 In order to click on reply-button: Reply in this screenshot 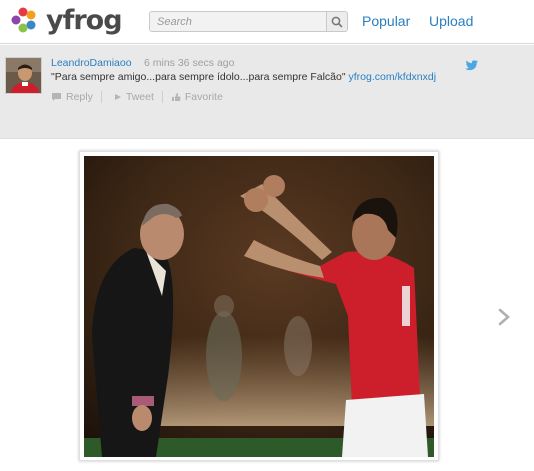, I will do `click(72, 97)`.